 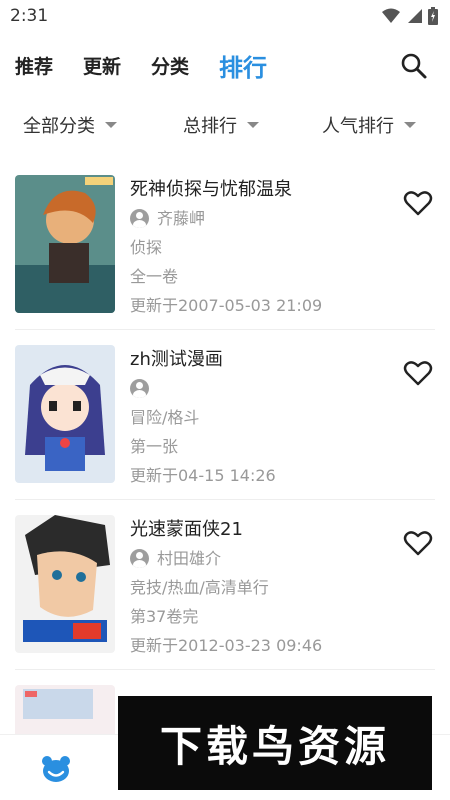 What do you see at coordinates (252, 190) in the screenshot?
I see `comic-title: 死神侦探与忧郁温泉` at bounding box center [252, 190].